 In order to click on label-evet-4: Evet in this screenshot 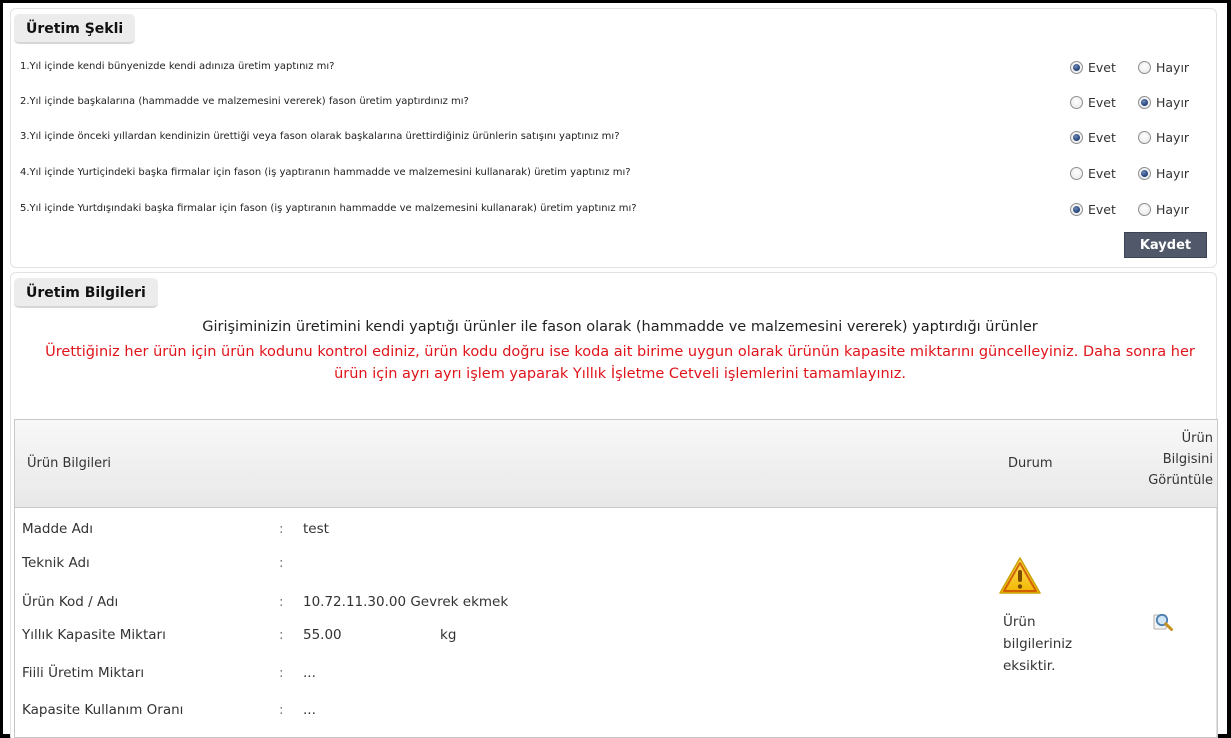, I will do `click(1102, 173)`.